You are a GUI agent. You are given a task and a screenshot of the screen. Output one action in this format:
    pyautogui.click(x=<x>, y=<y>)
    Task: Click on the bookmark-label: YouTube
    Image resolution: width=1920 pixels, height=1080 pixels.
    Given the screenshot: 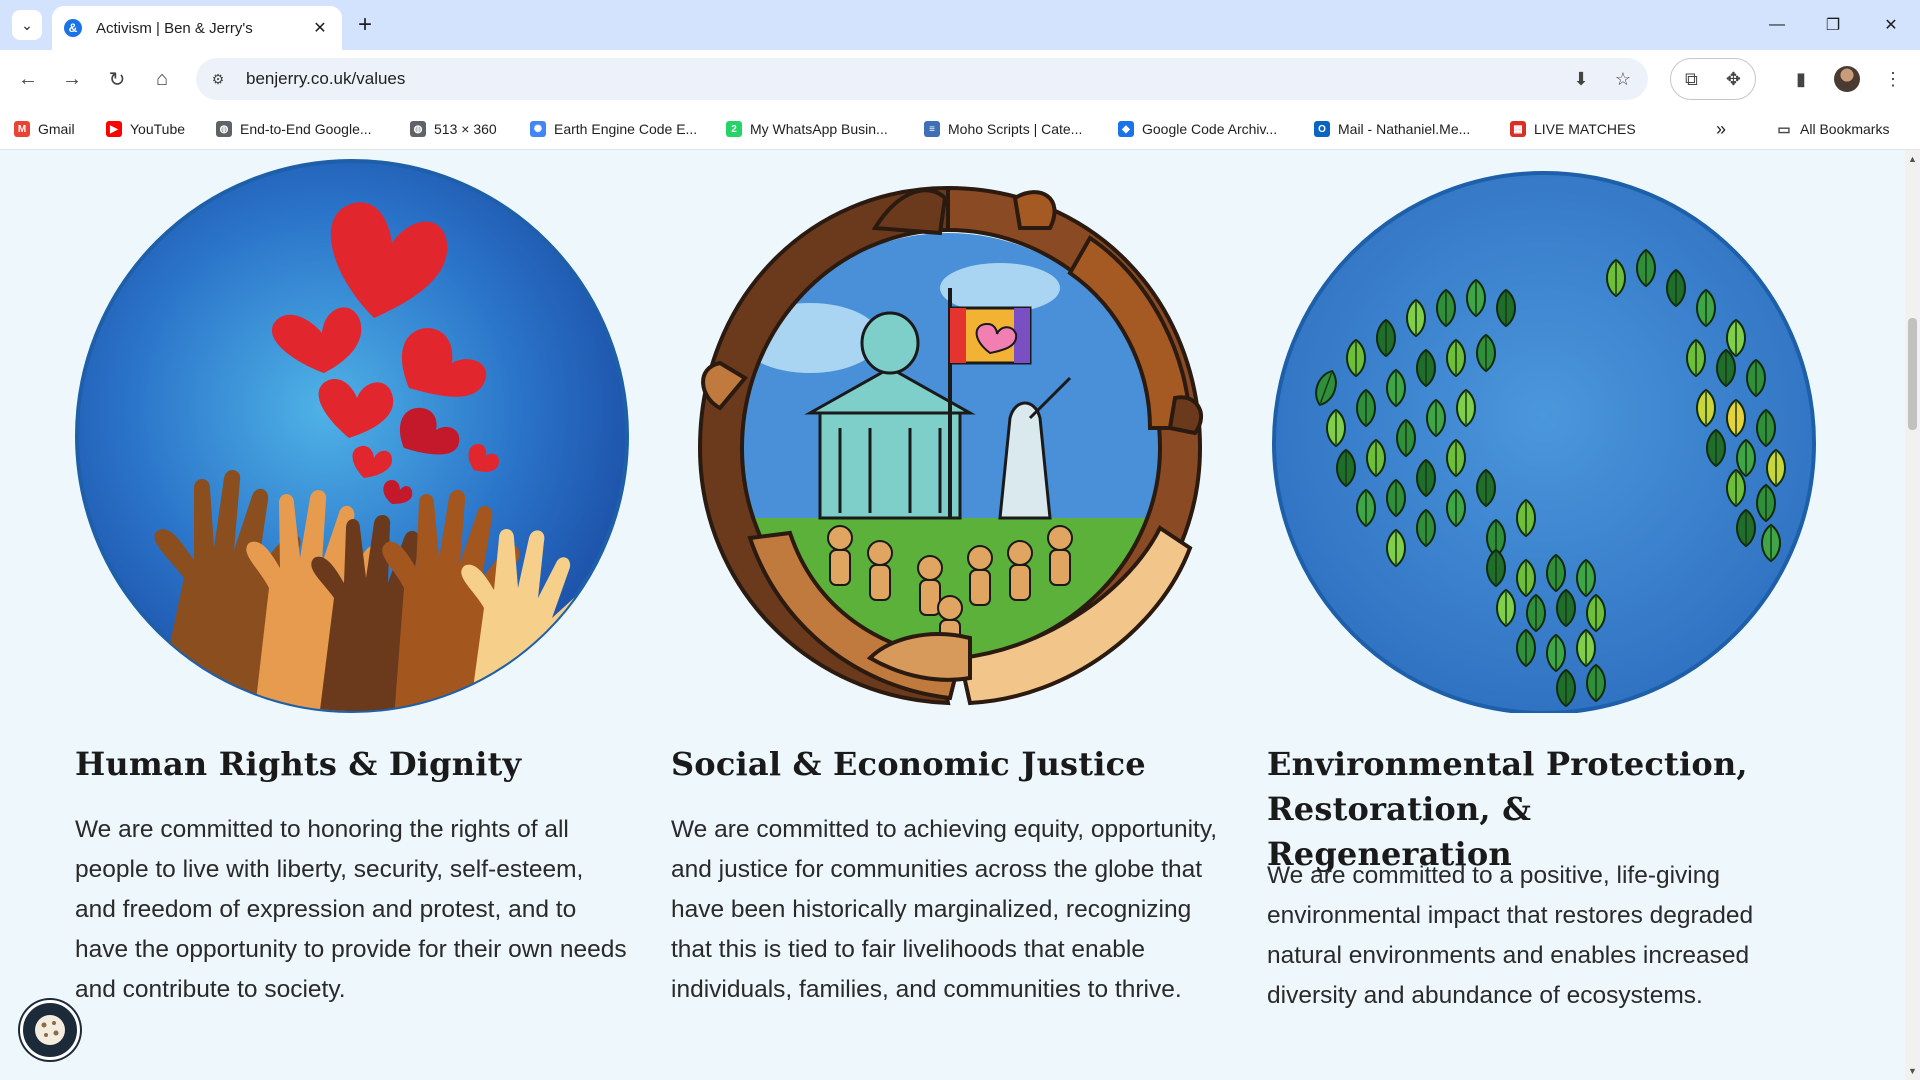 What is the action you would take?
    pyautogui.click(x=158, y=129)
    